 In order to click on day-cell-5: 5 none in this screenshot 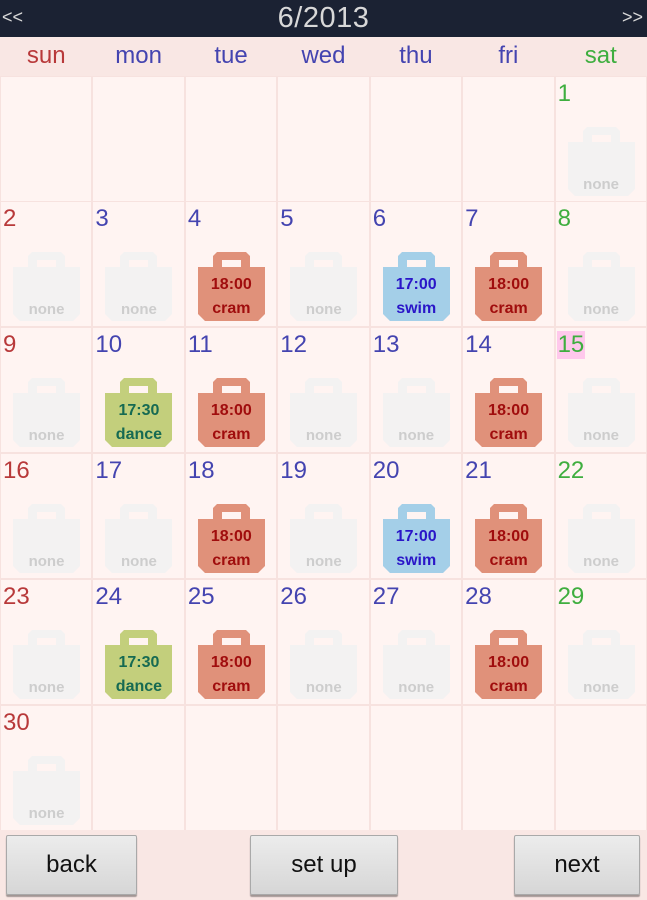, I will do `click(323, 264)`.